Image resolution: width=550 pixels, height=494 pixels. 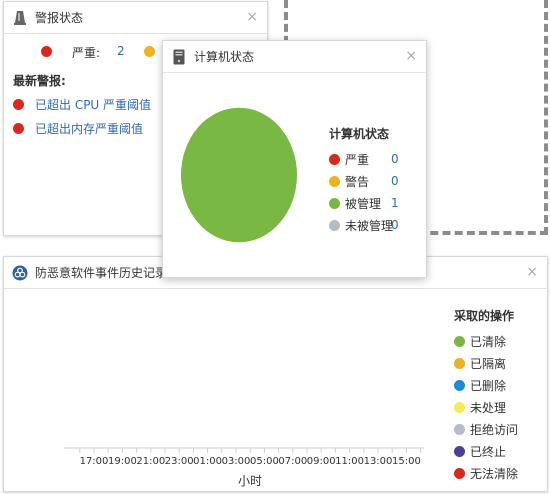 What do you see at coordinates (494, 429) in the screenshot?
I see `legend-label: 拒绝访问` at bounding box center [494, 429].